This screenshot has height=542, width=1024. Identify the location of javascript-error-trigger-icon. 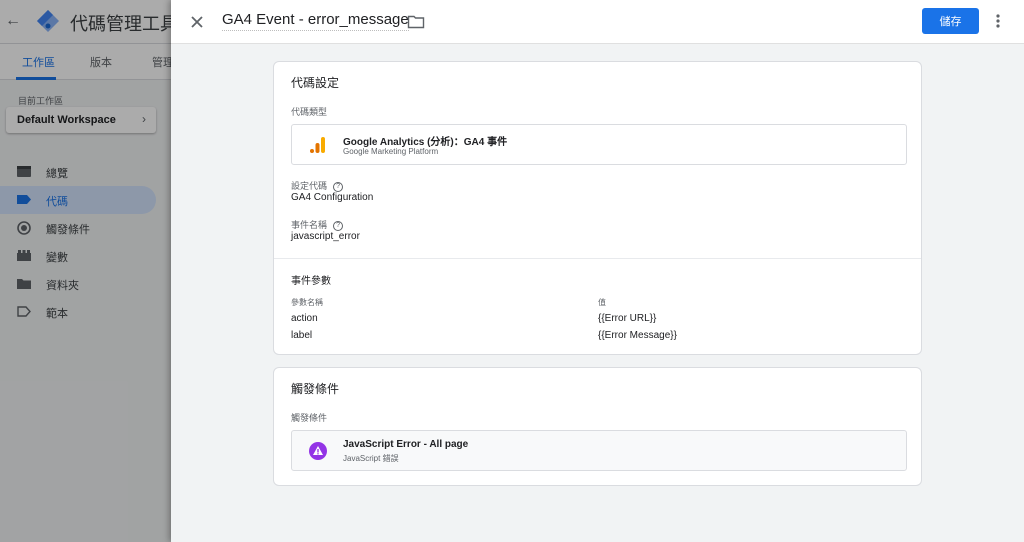
(318, 451).